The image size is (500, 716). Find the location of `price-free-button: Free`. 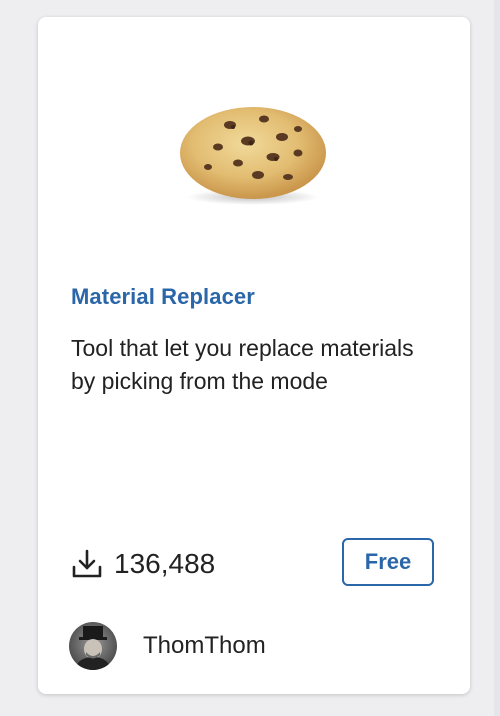

price-free-button: Free is located at coordinates (388, 562).